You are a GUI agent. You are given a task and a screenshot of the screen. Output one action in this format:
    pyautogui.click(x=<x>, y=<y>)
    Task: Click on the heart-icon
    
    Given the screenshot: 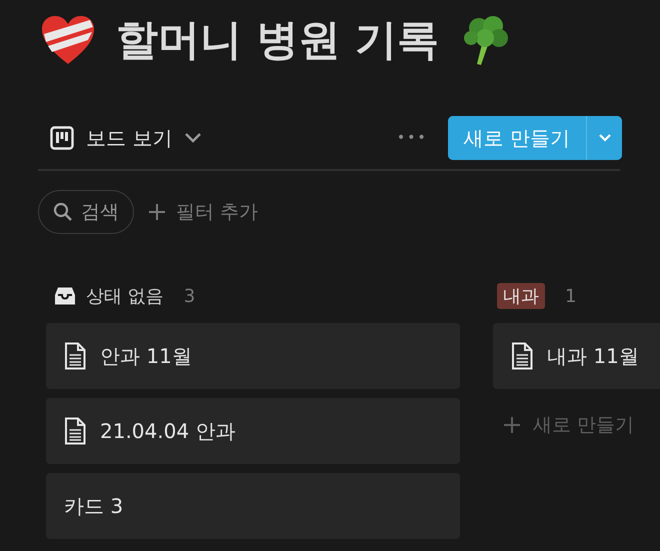 What is the action you would take?
    pyautogui.click(x=68, y=40)
    